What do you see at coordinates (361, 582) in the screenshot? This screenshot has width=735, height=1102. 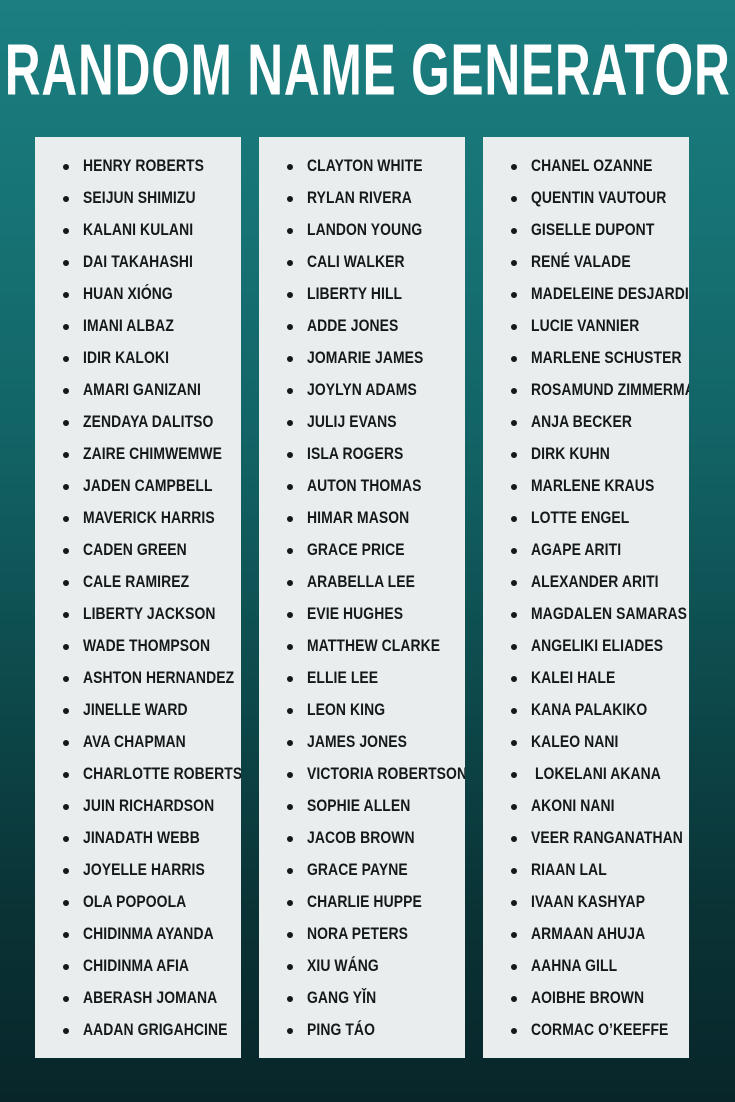 I see `name-label: ARABELLA LEE` at bounding box center [361, 582].